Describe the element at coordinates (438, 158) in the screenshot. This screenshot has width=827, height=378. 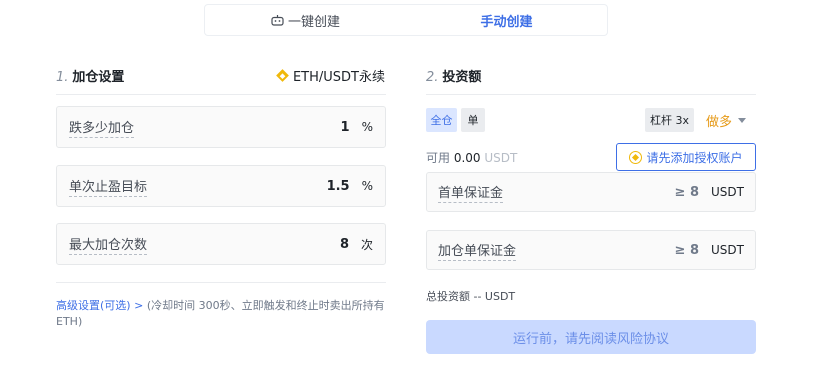
I see `available-label: 可用` at that location.